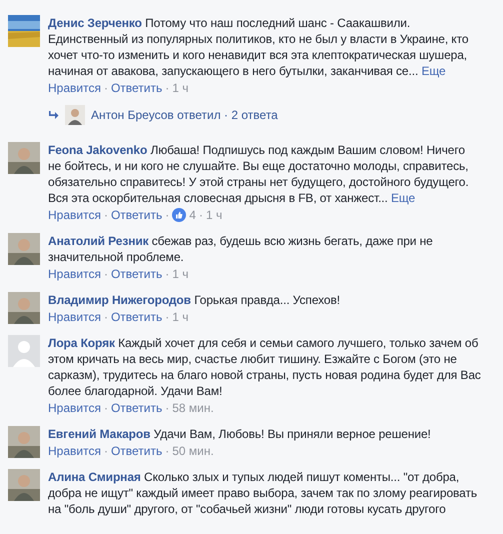 This screenshot has width=503, height=534. What do you see at coordinates (98, 150) in the screenshot?
I see `author-link: Feona Jakovenko` at bounding box center [98, 150].